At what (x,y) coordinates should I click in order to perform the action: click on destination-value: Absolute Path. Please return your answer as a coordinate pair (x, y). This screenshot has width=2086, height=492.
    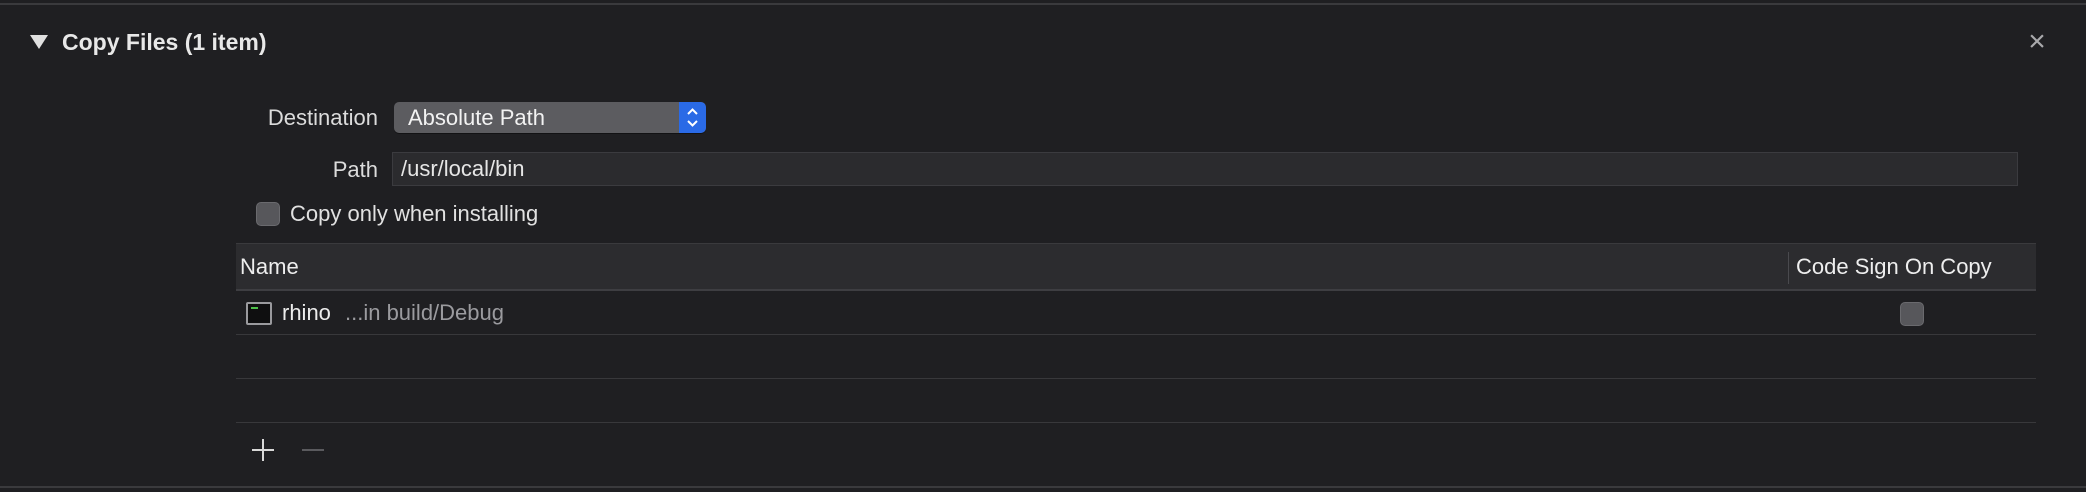
    Looking at the image, I should click on (476, 117).